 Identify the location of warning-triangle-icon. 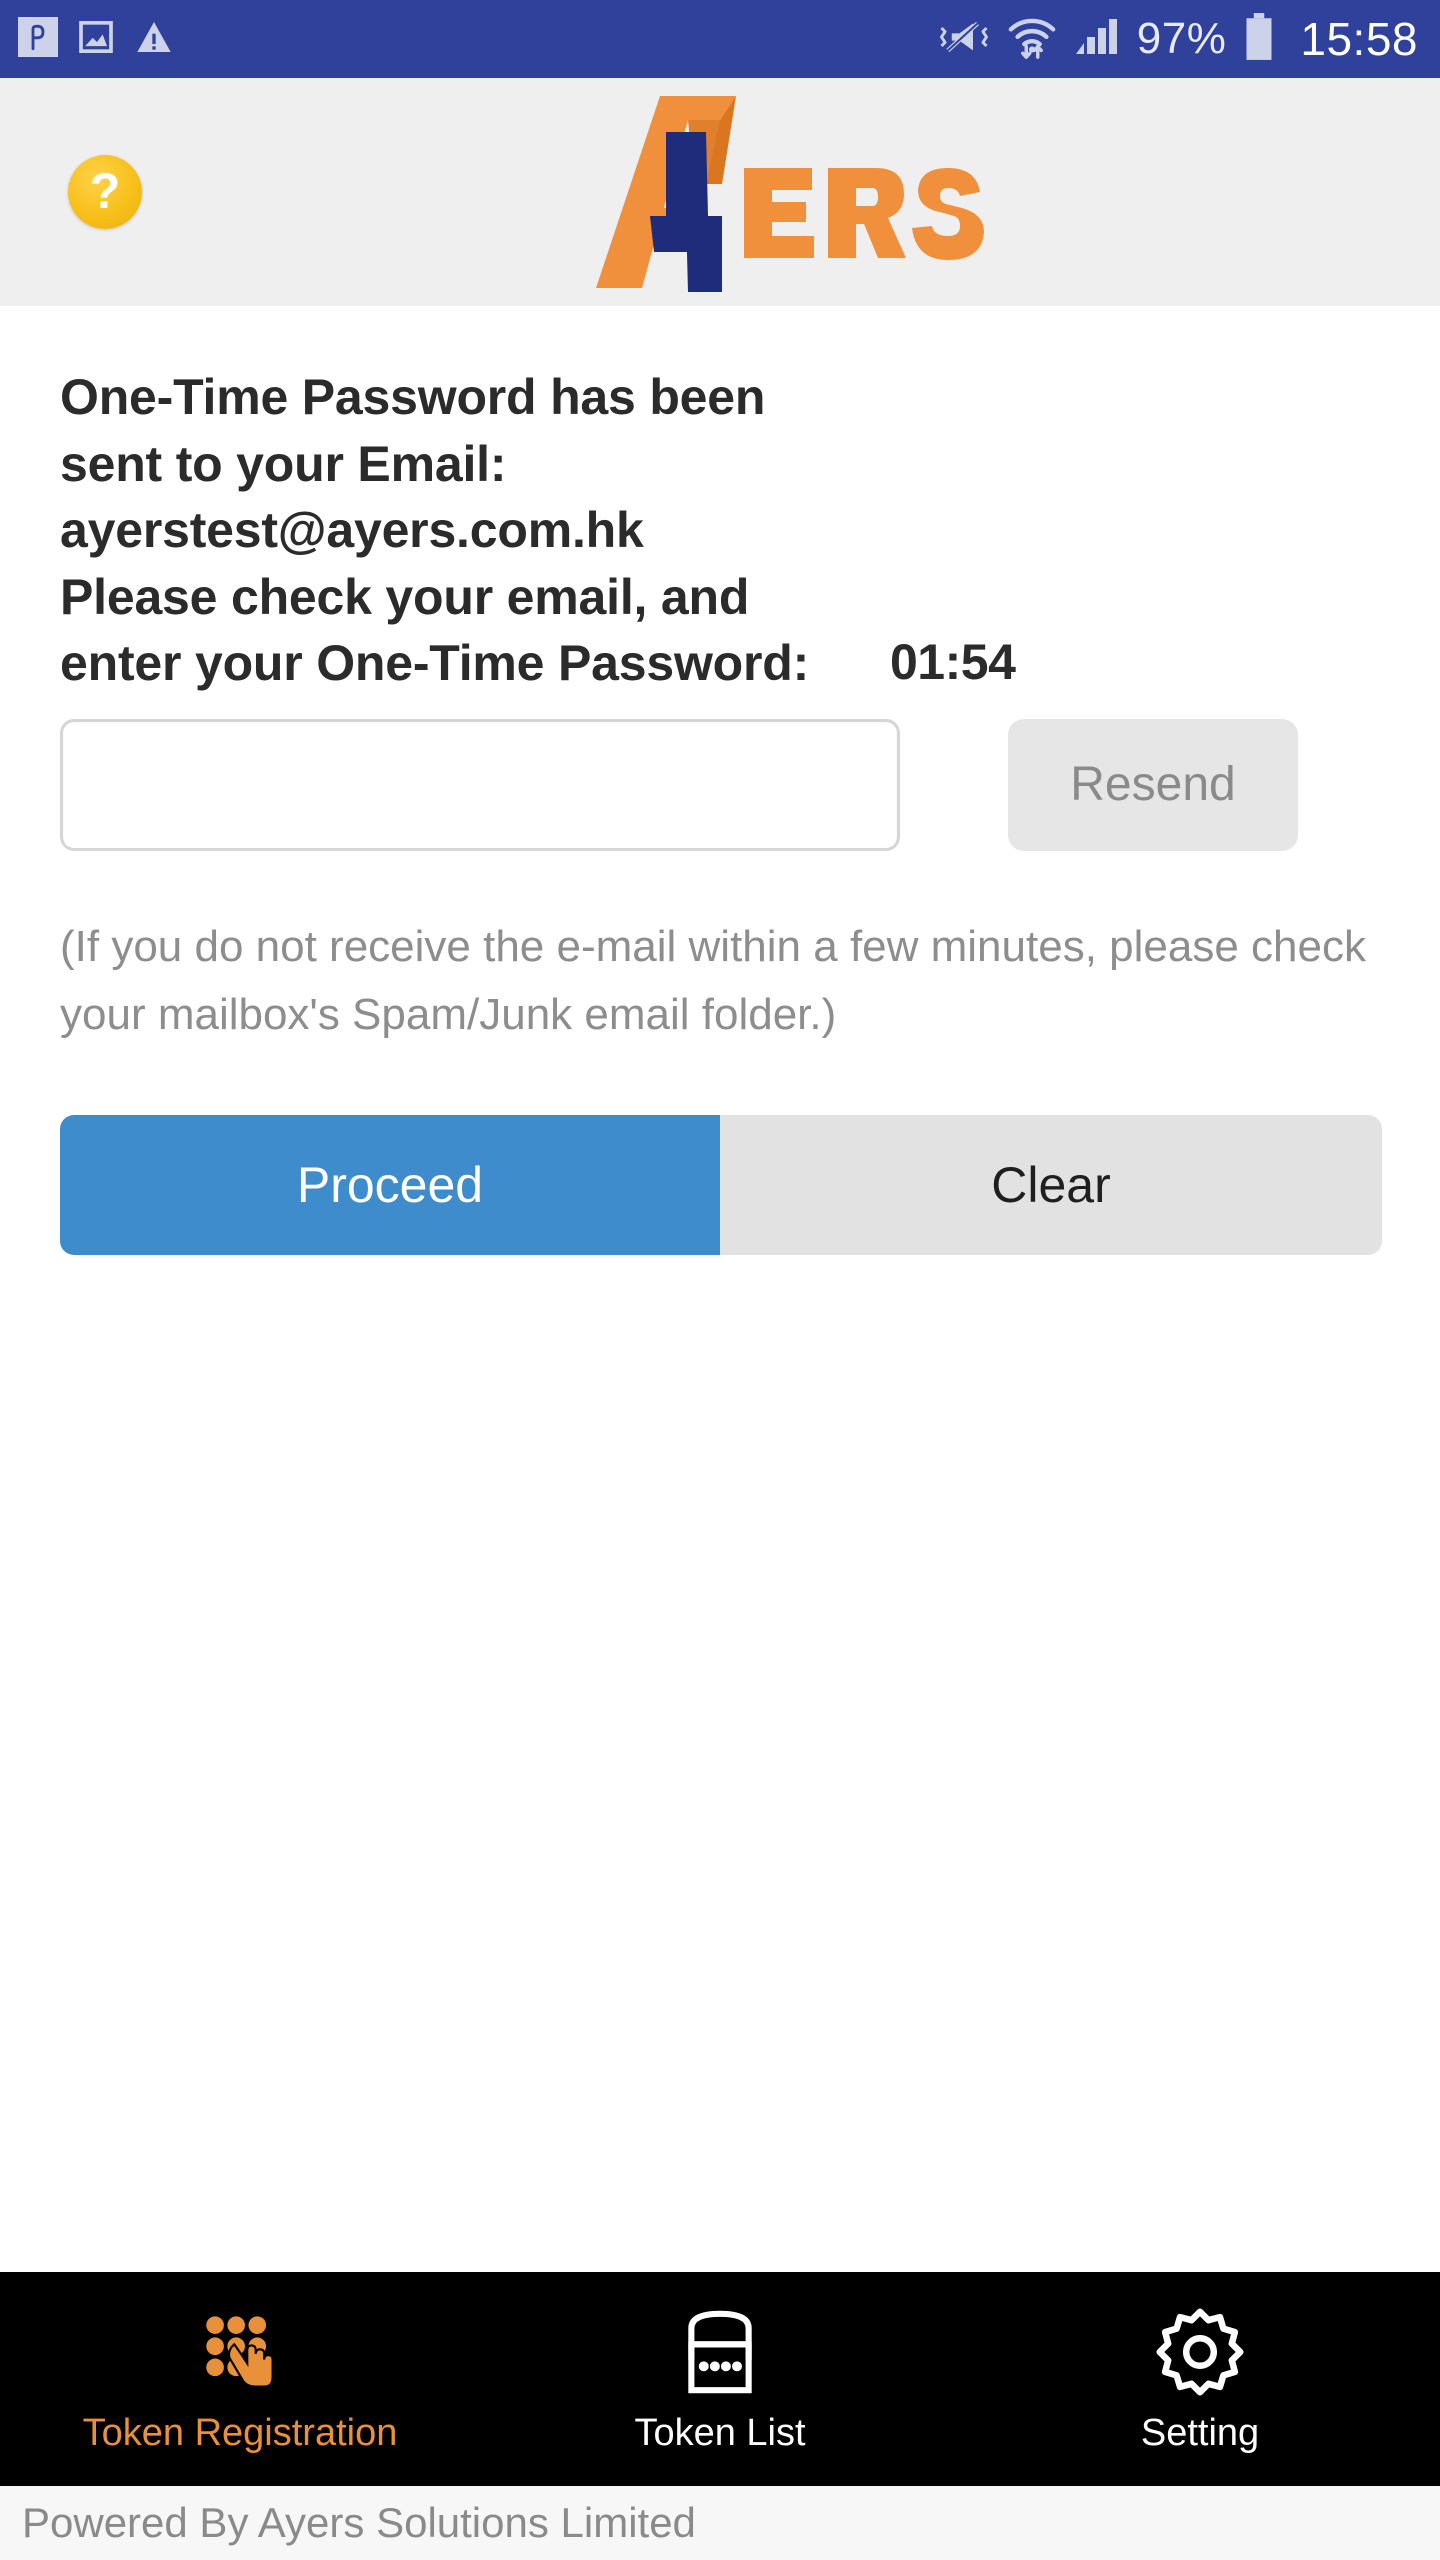
(154, 39).